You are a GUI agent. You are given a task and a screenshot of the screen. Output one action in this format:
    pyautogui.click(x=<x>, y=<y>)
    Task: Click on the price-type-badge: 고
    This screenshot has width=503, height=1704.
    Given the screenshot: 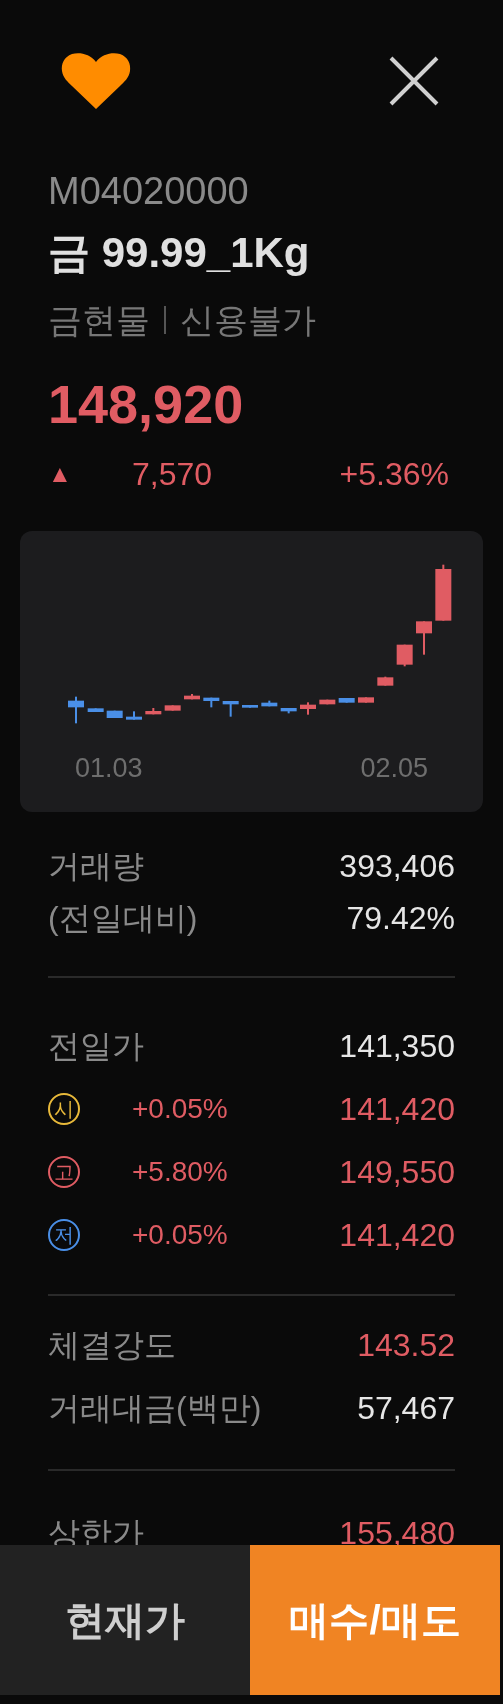 What is the action you would take?
    pyautogui.click(x=64, y=1171)
    